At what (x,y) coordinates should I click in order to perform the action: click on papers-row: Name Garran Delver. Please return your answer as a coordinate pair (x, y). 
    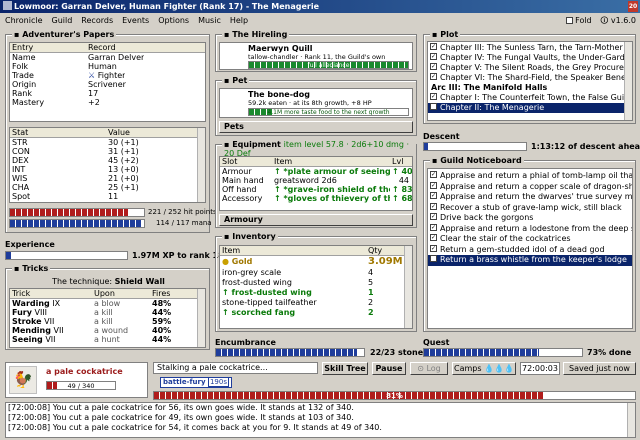
    Looking at the image, I should click on (107, 57).